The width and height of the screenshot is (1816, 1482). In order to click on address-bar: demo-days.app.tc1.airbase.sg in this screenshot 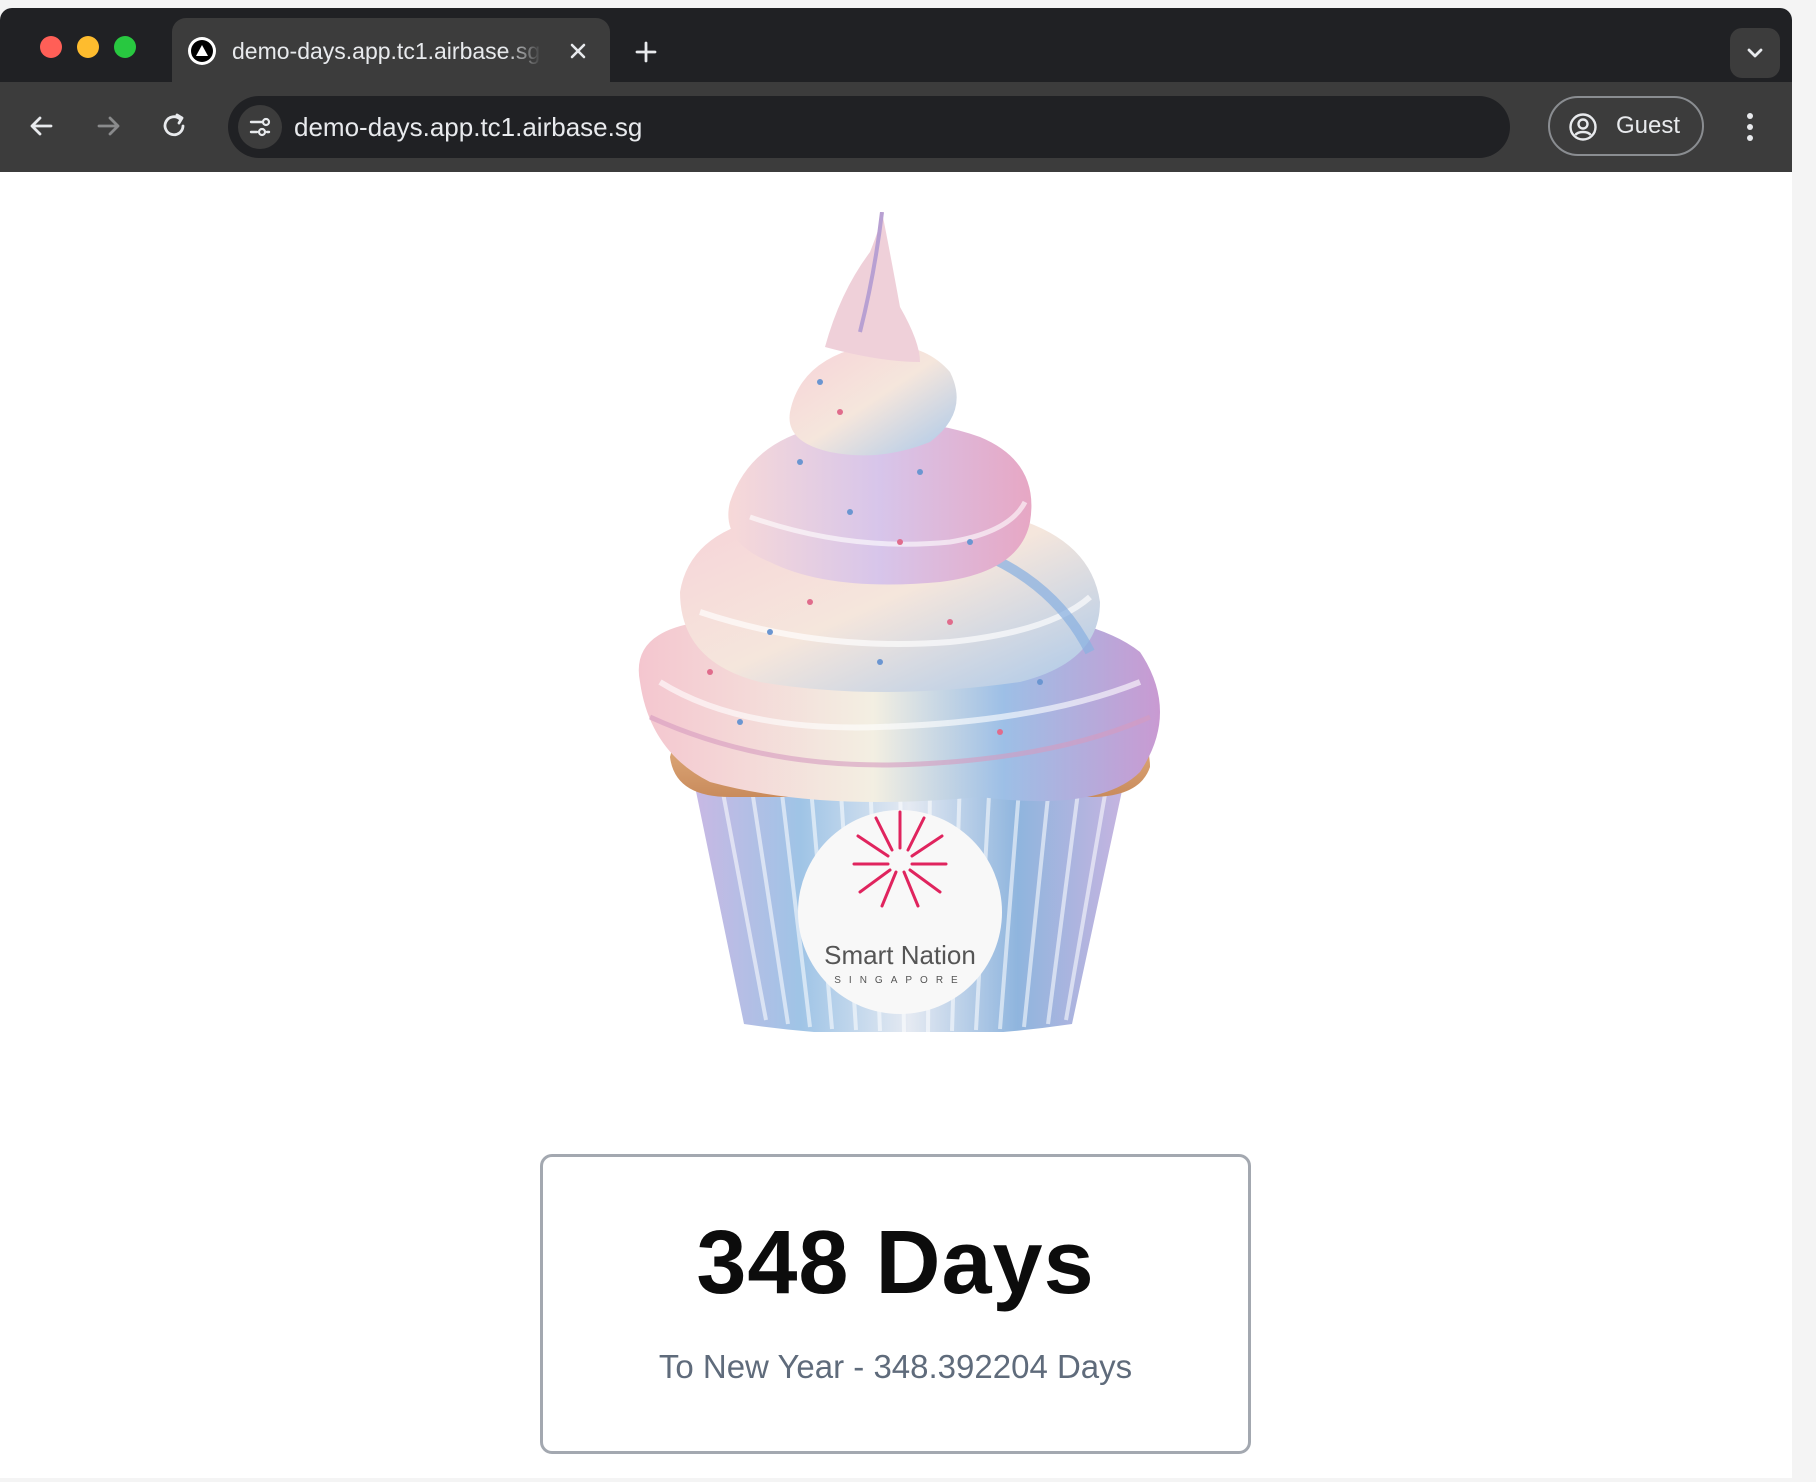, I will do `click(869, 127)`.